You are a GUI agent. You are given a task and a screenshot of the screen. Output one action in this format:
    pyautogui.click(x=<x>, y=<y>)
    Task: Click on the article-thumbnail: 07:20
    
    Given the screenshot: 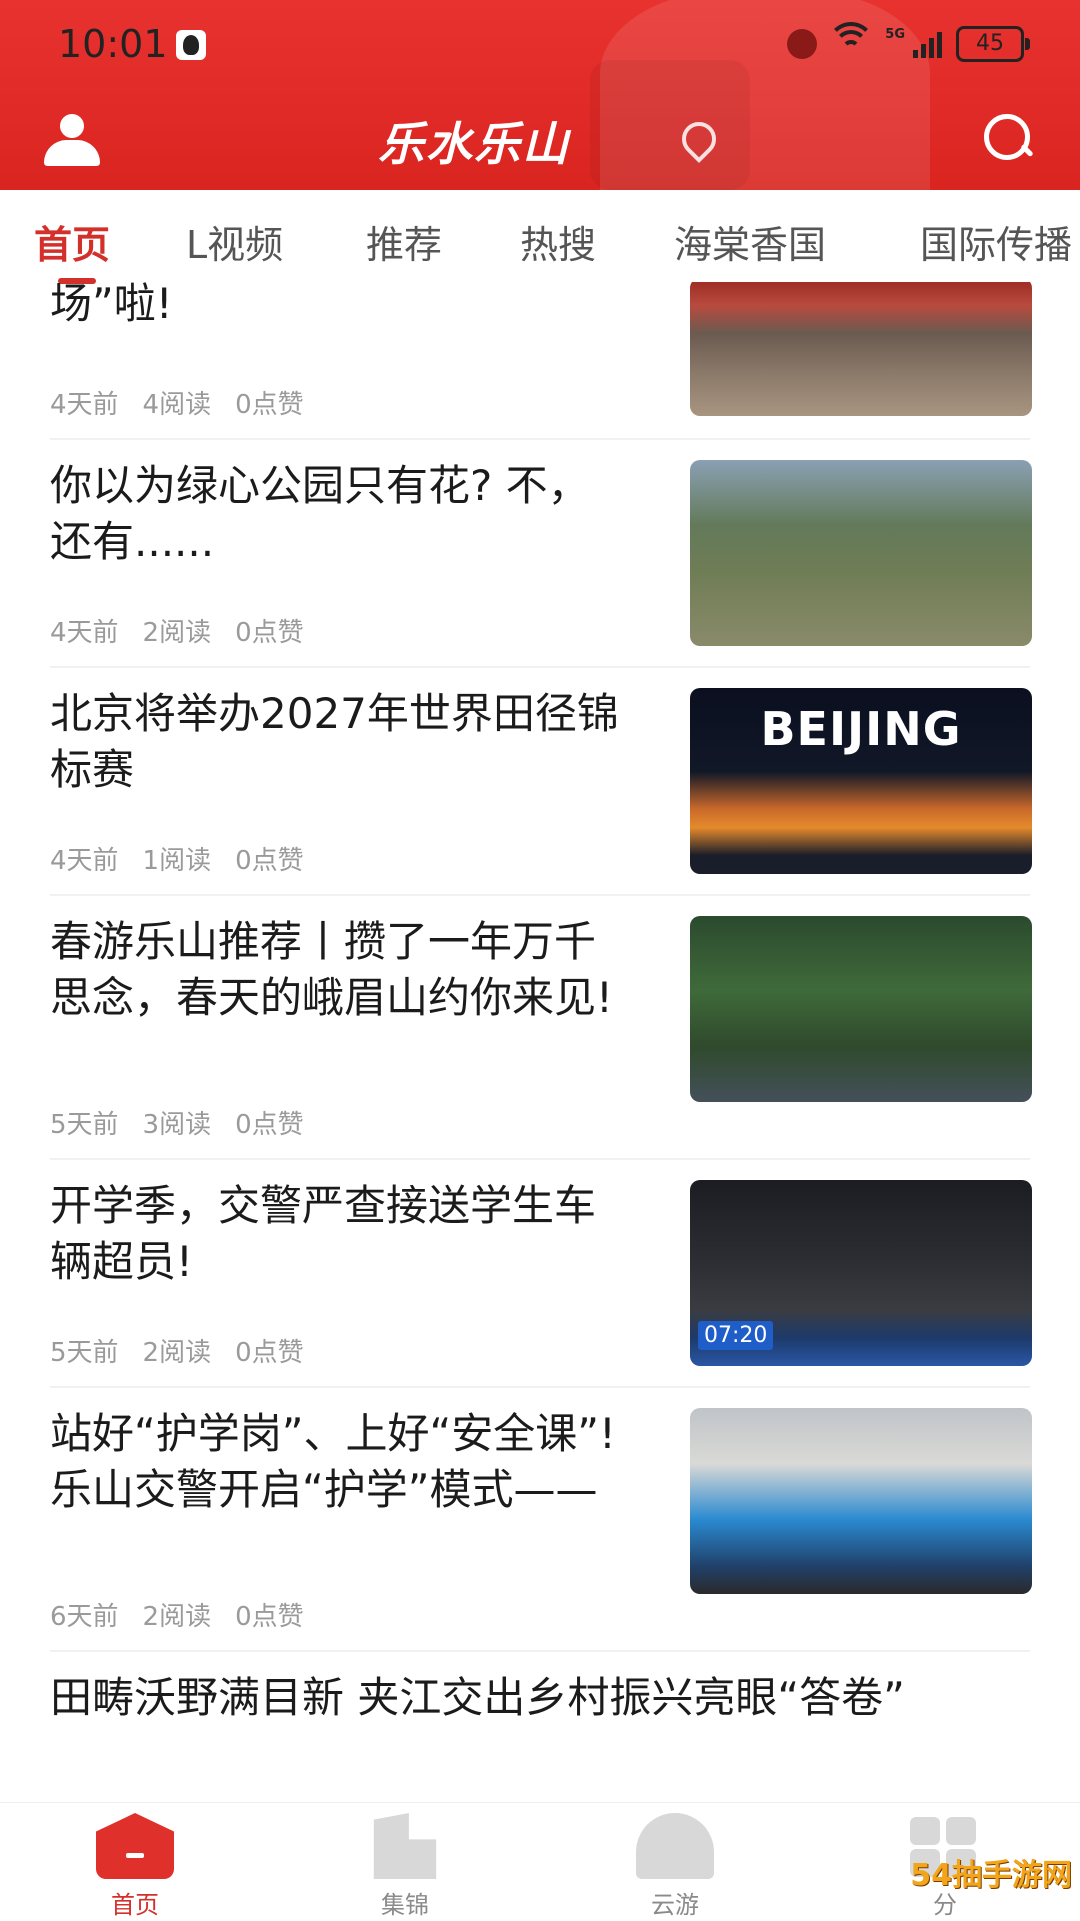 What is the action you would take?
    pyautogui.click(x=861, y=1273)
    